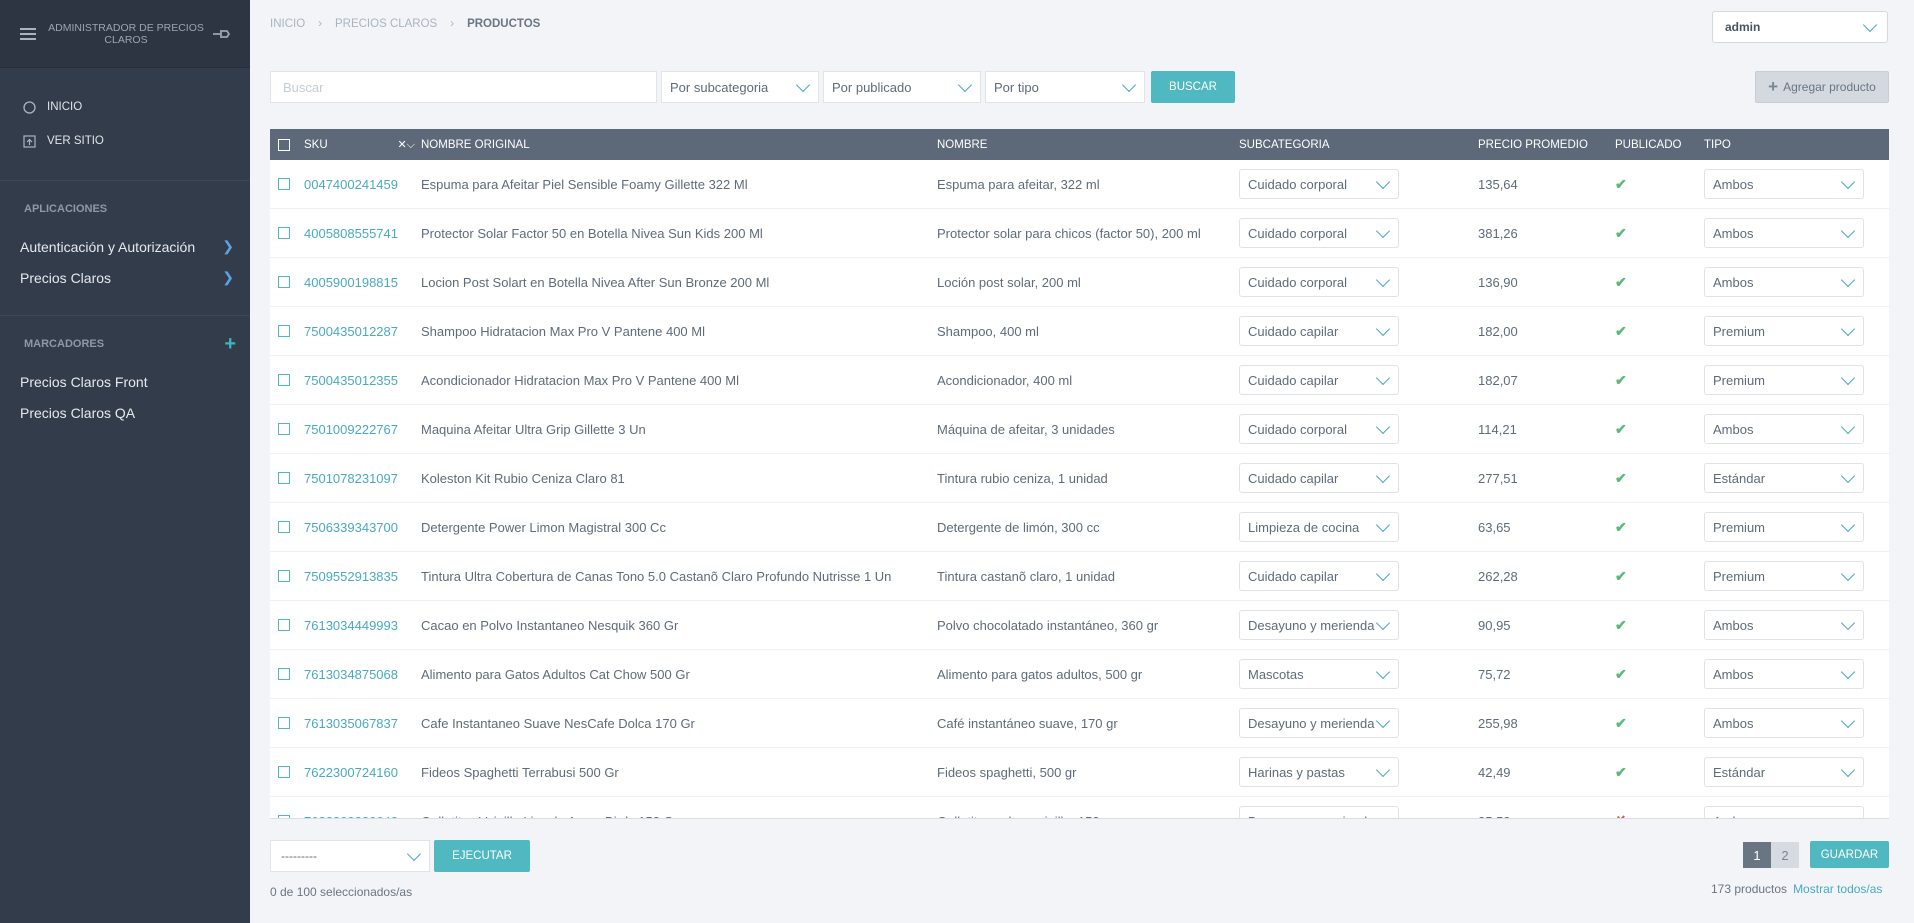  Describe the element at coordinates (740, 87) in the screenshot. I see `subcategory-filter: Por subcategoria` at that location.